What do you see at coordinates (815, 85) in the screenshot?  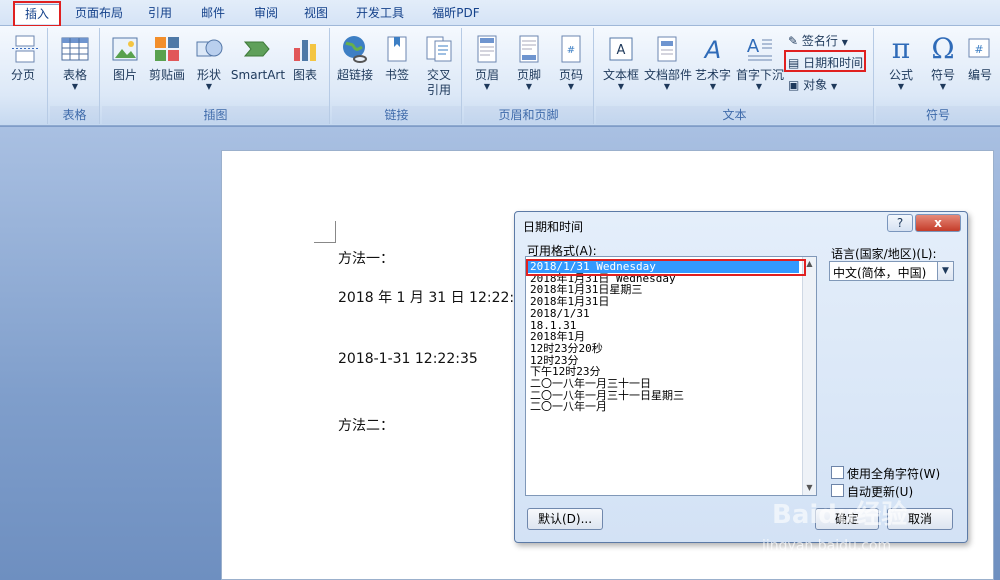 I see `object-label: 对象` at bounding box center [815, 85].